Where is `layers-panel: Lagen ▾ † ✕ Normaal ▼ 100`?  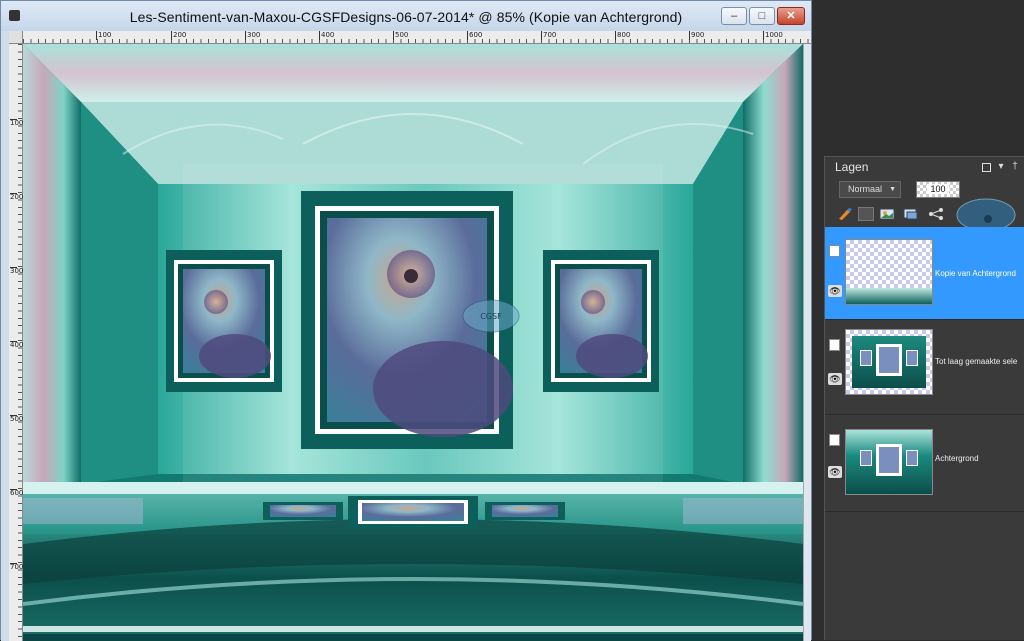
layers-panel: Lagen ▾ † ✕ Normaal ▼ 100 is located at coordinates (924, 398).